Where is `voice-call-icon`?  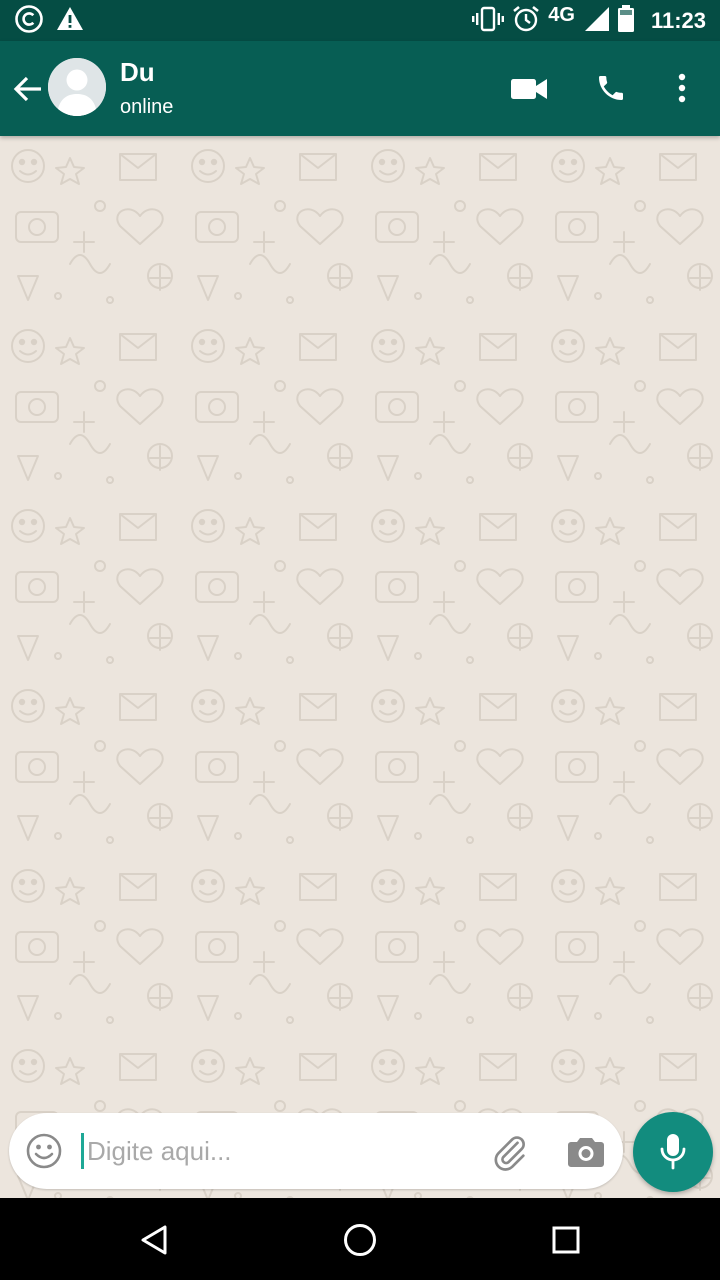 voice-call-icon is located at coordinates (611, 88).